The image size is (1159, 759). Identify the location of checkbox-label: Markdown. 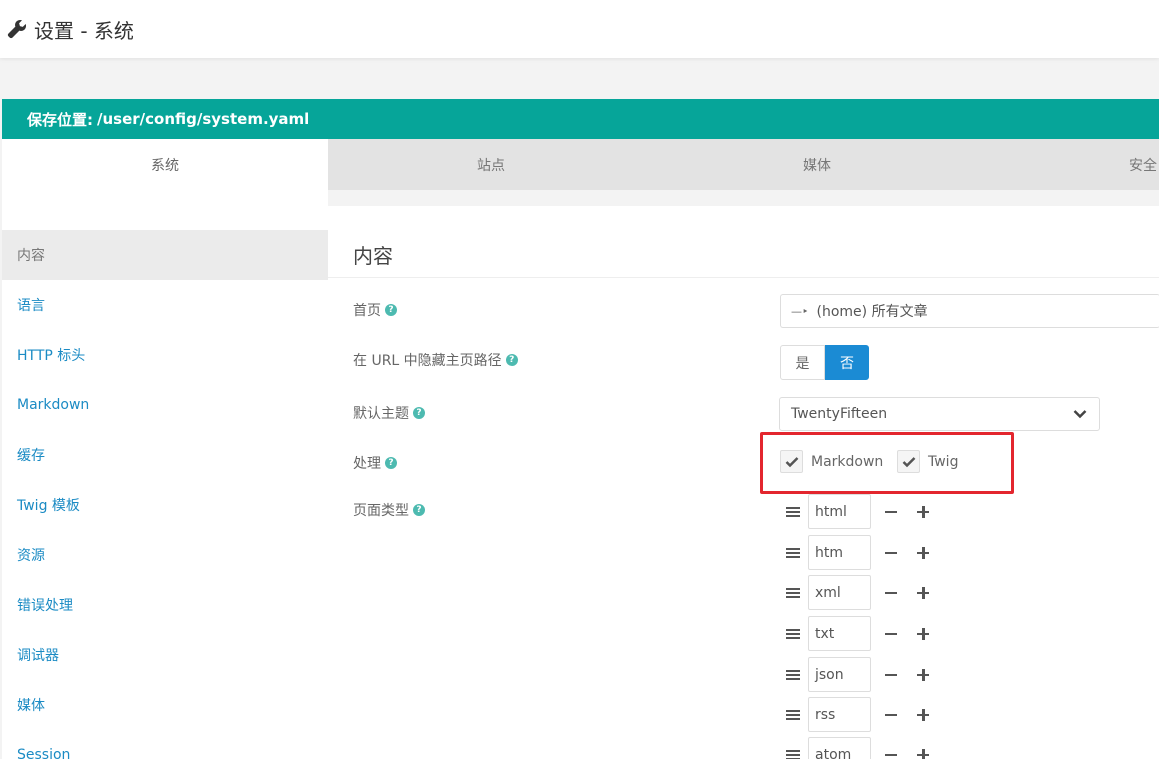
(847, 461).